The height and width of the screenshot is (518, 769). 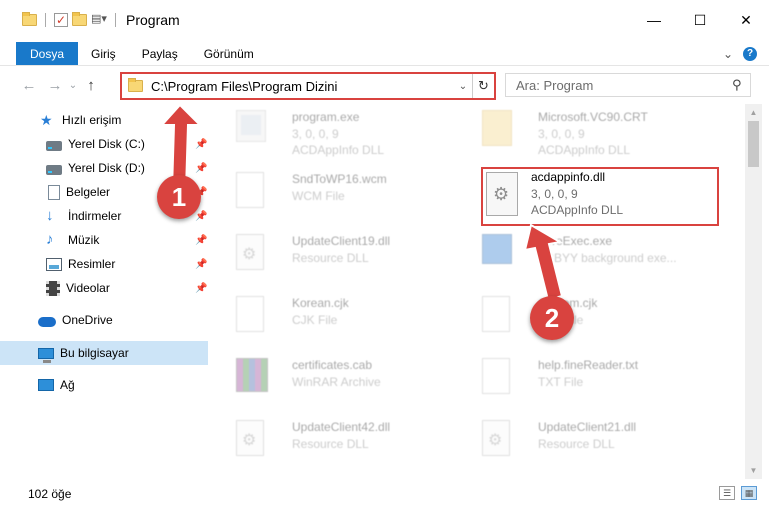 I want to click on file-item: UpdateClient42.dll Resource DLL, so click(x=332, y=440).